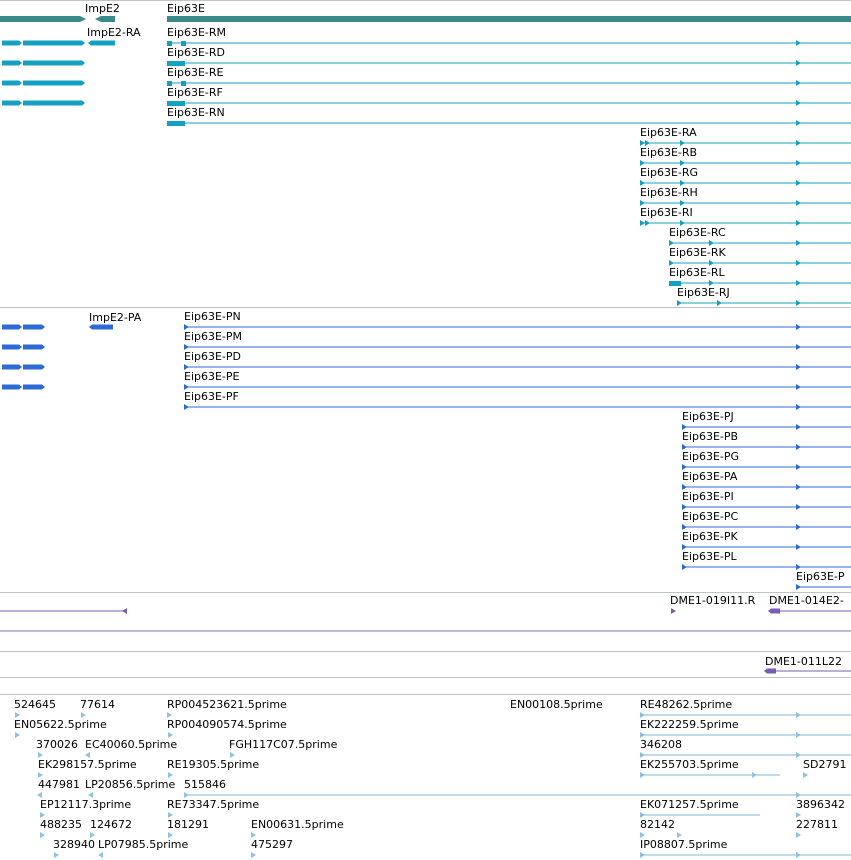 The height and width of the screenshot is (860, 851). I want to click on insertion-label: DME1-014E2-, so click(806, 600).